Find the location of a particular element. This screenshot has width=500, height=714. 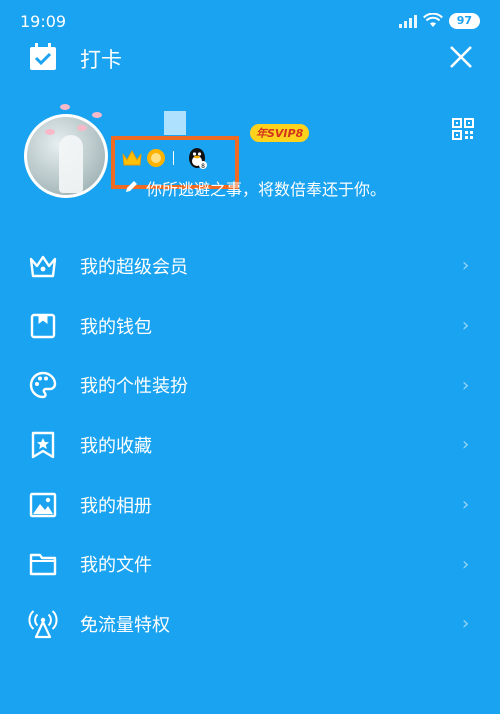

status-time: 19:09 is located at coordinates (43, 21).